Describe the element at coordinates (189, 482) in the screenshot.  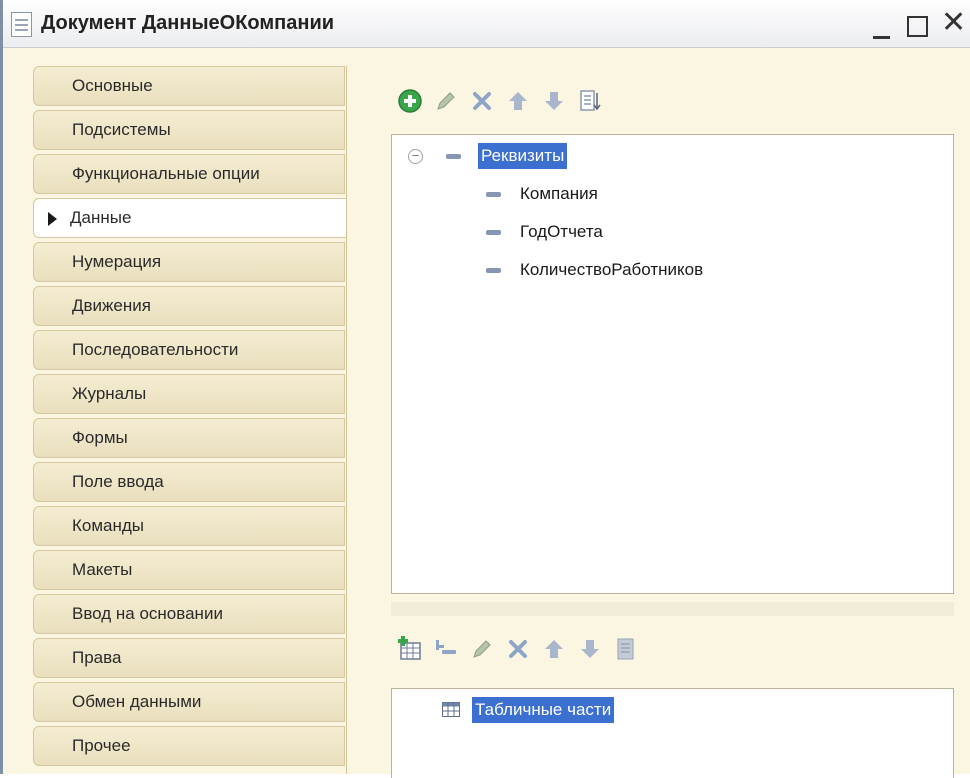
I see `tab-input-field: Поле ввода` at that location.